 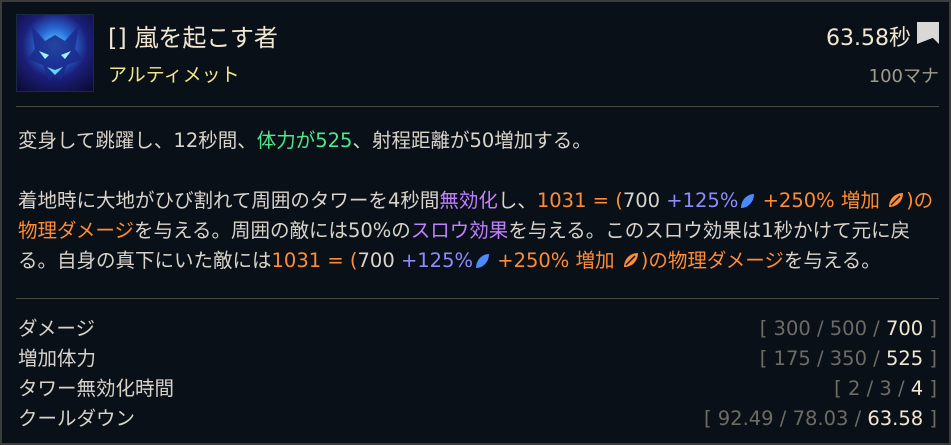 What do you see at coordinates (193, 38) in the screenshot?
I see `ability-title: [] 嵐を起こす者` at bounding box center [193, 38].